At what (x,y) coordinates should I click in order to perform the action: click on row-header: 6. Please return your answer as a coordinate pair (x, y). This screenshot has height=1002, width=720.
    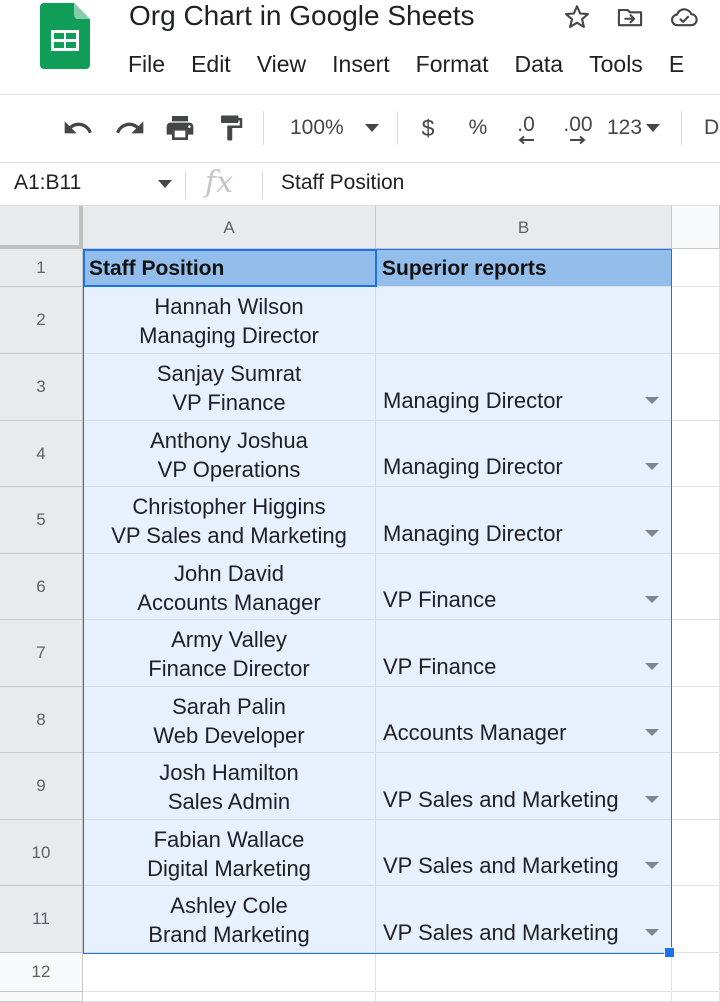
    Looking at the image, I should click on (41, 587).